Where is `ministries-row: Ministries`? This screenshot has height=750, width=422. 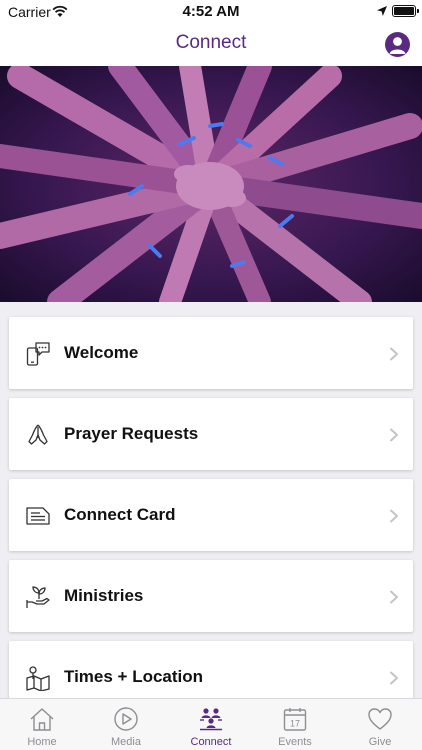
ministries-row: Ministries is located at coordinates (211, 596).